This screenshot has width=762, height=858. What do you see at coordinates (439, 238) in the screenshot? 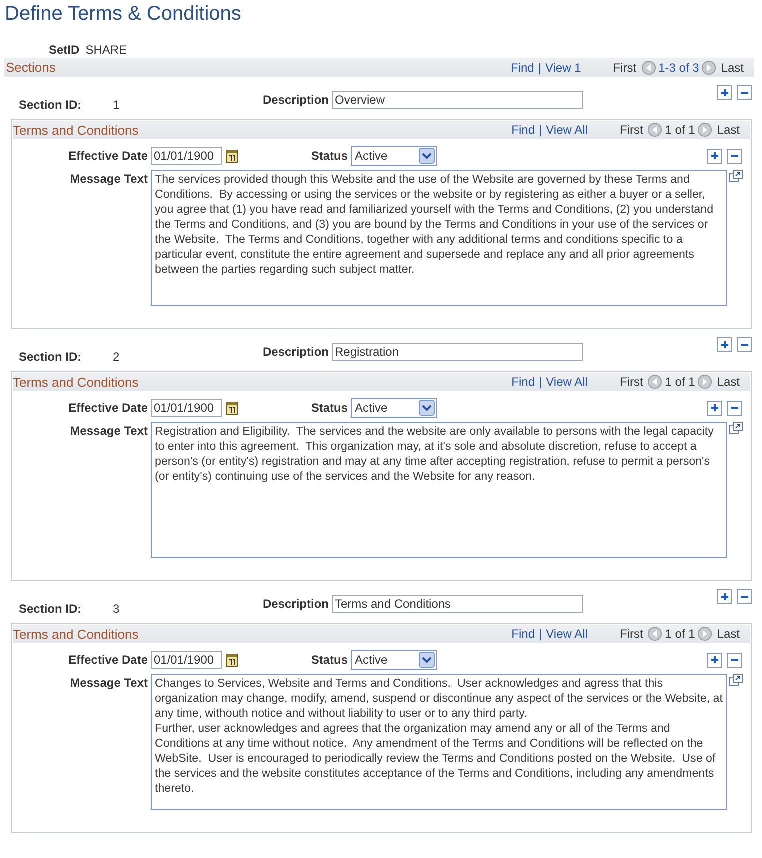
I see `message-text-field: The services provided though this Website and the use of the Website are governed by these Terms and Conditions. By accessing or using the services or the website or by registering as either a buyer or a seller, you agree that (1) you have read and familiarized yourself with the Terms and Conditions, (2) you understand the Terms and Conditions, and (3) you are bound by the Terms and Conditions in your use of the services or the Website. The Terms and Conditions, together with any additional terms and conditions specific to a particular event, constitute the entire agreement and supersede and replace any and all prior agreements between the parties regarding such subject matter.` at bounding box center [439, 238].